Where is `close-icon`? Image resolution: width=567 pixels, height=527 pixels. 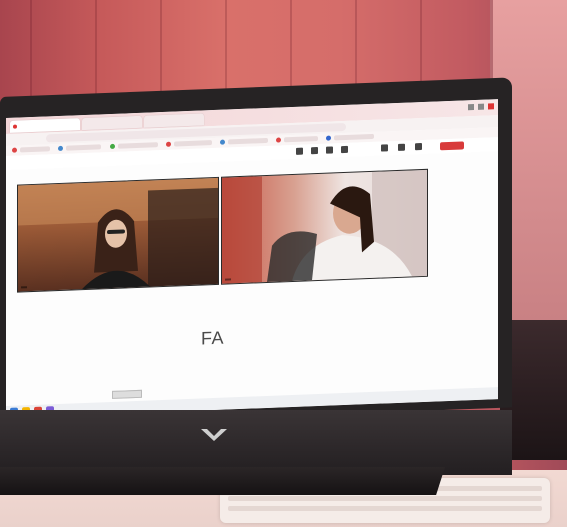
close-icon is located at coordinates (491, 106).